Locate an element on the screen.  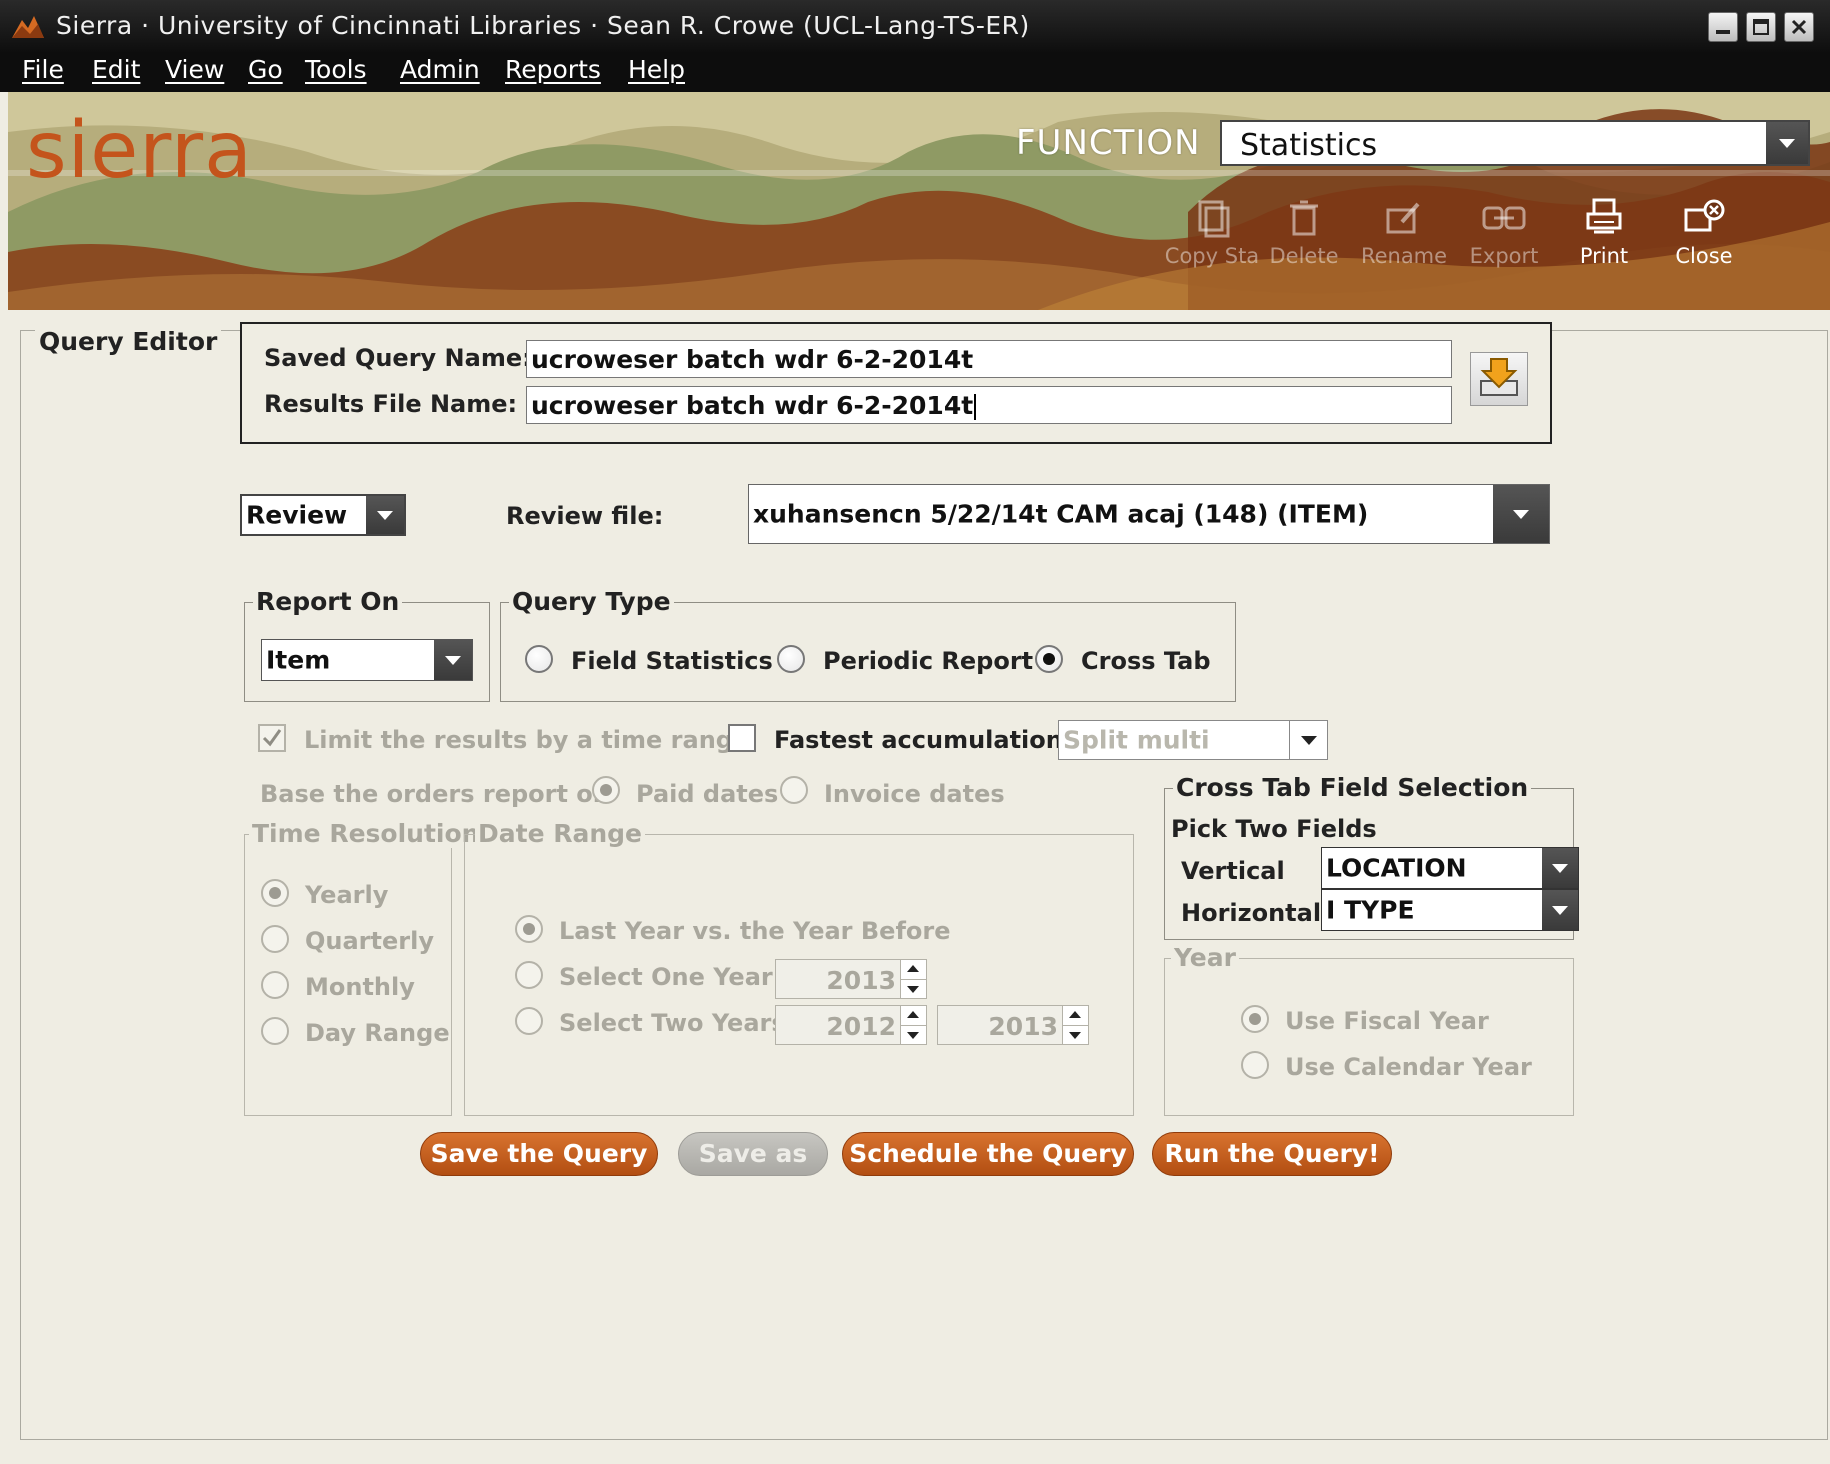
copy-icon is located at coordinates (1214, 219).